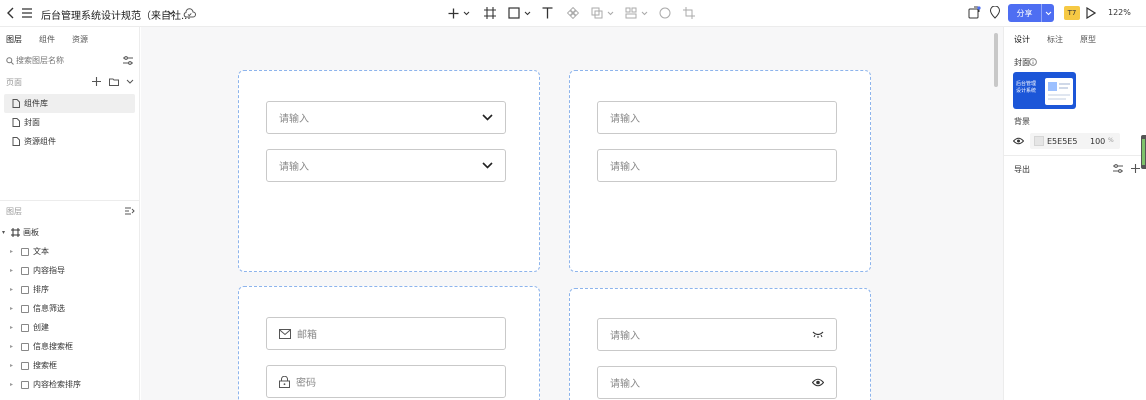 The width and height of the screenshot is (1146, 400). I want to click on crop-icon, so click(689, 13).